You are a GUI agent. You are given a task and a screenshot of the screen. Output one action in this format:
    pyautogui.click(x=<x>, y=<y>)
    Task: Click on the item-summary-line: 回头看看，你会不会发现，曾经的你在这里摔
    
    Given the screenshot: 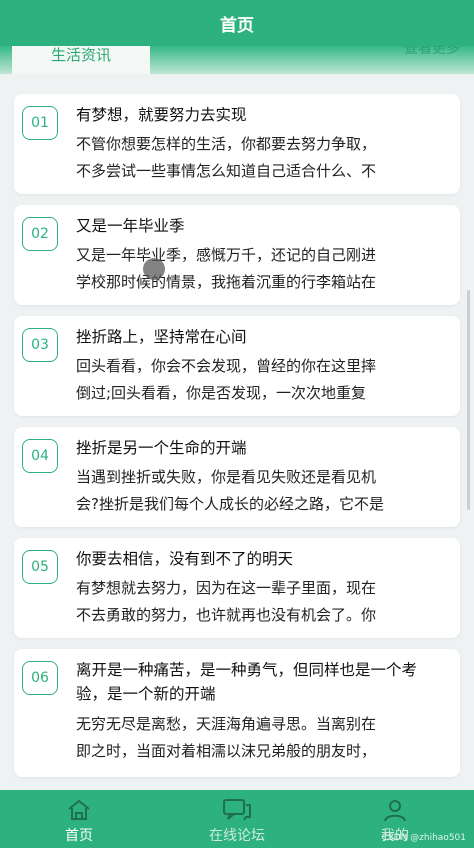 What is the action you would take?
    pyautogui.click(x=226, y=366)
    